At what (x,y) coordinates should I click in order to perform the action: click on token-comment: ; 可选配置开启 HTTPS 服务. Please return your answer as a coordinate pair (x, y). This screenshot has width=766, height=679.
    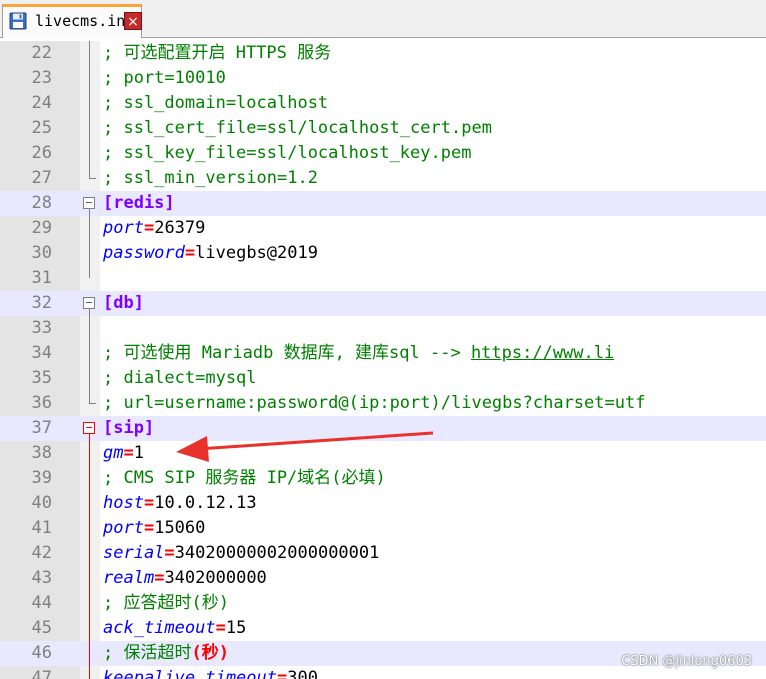
    Looking at the image, I should click on (217, 53).